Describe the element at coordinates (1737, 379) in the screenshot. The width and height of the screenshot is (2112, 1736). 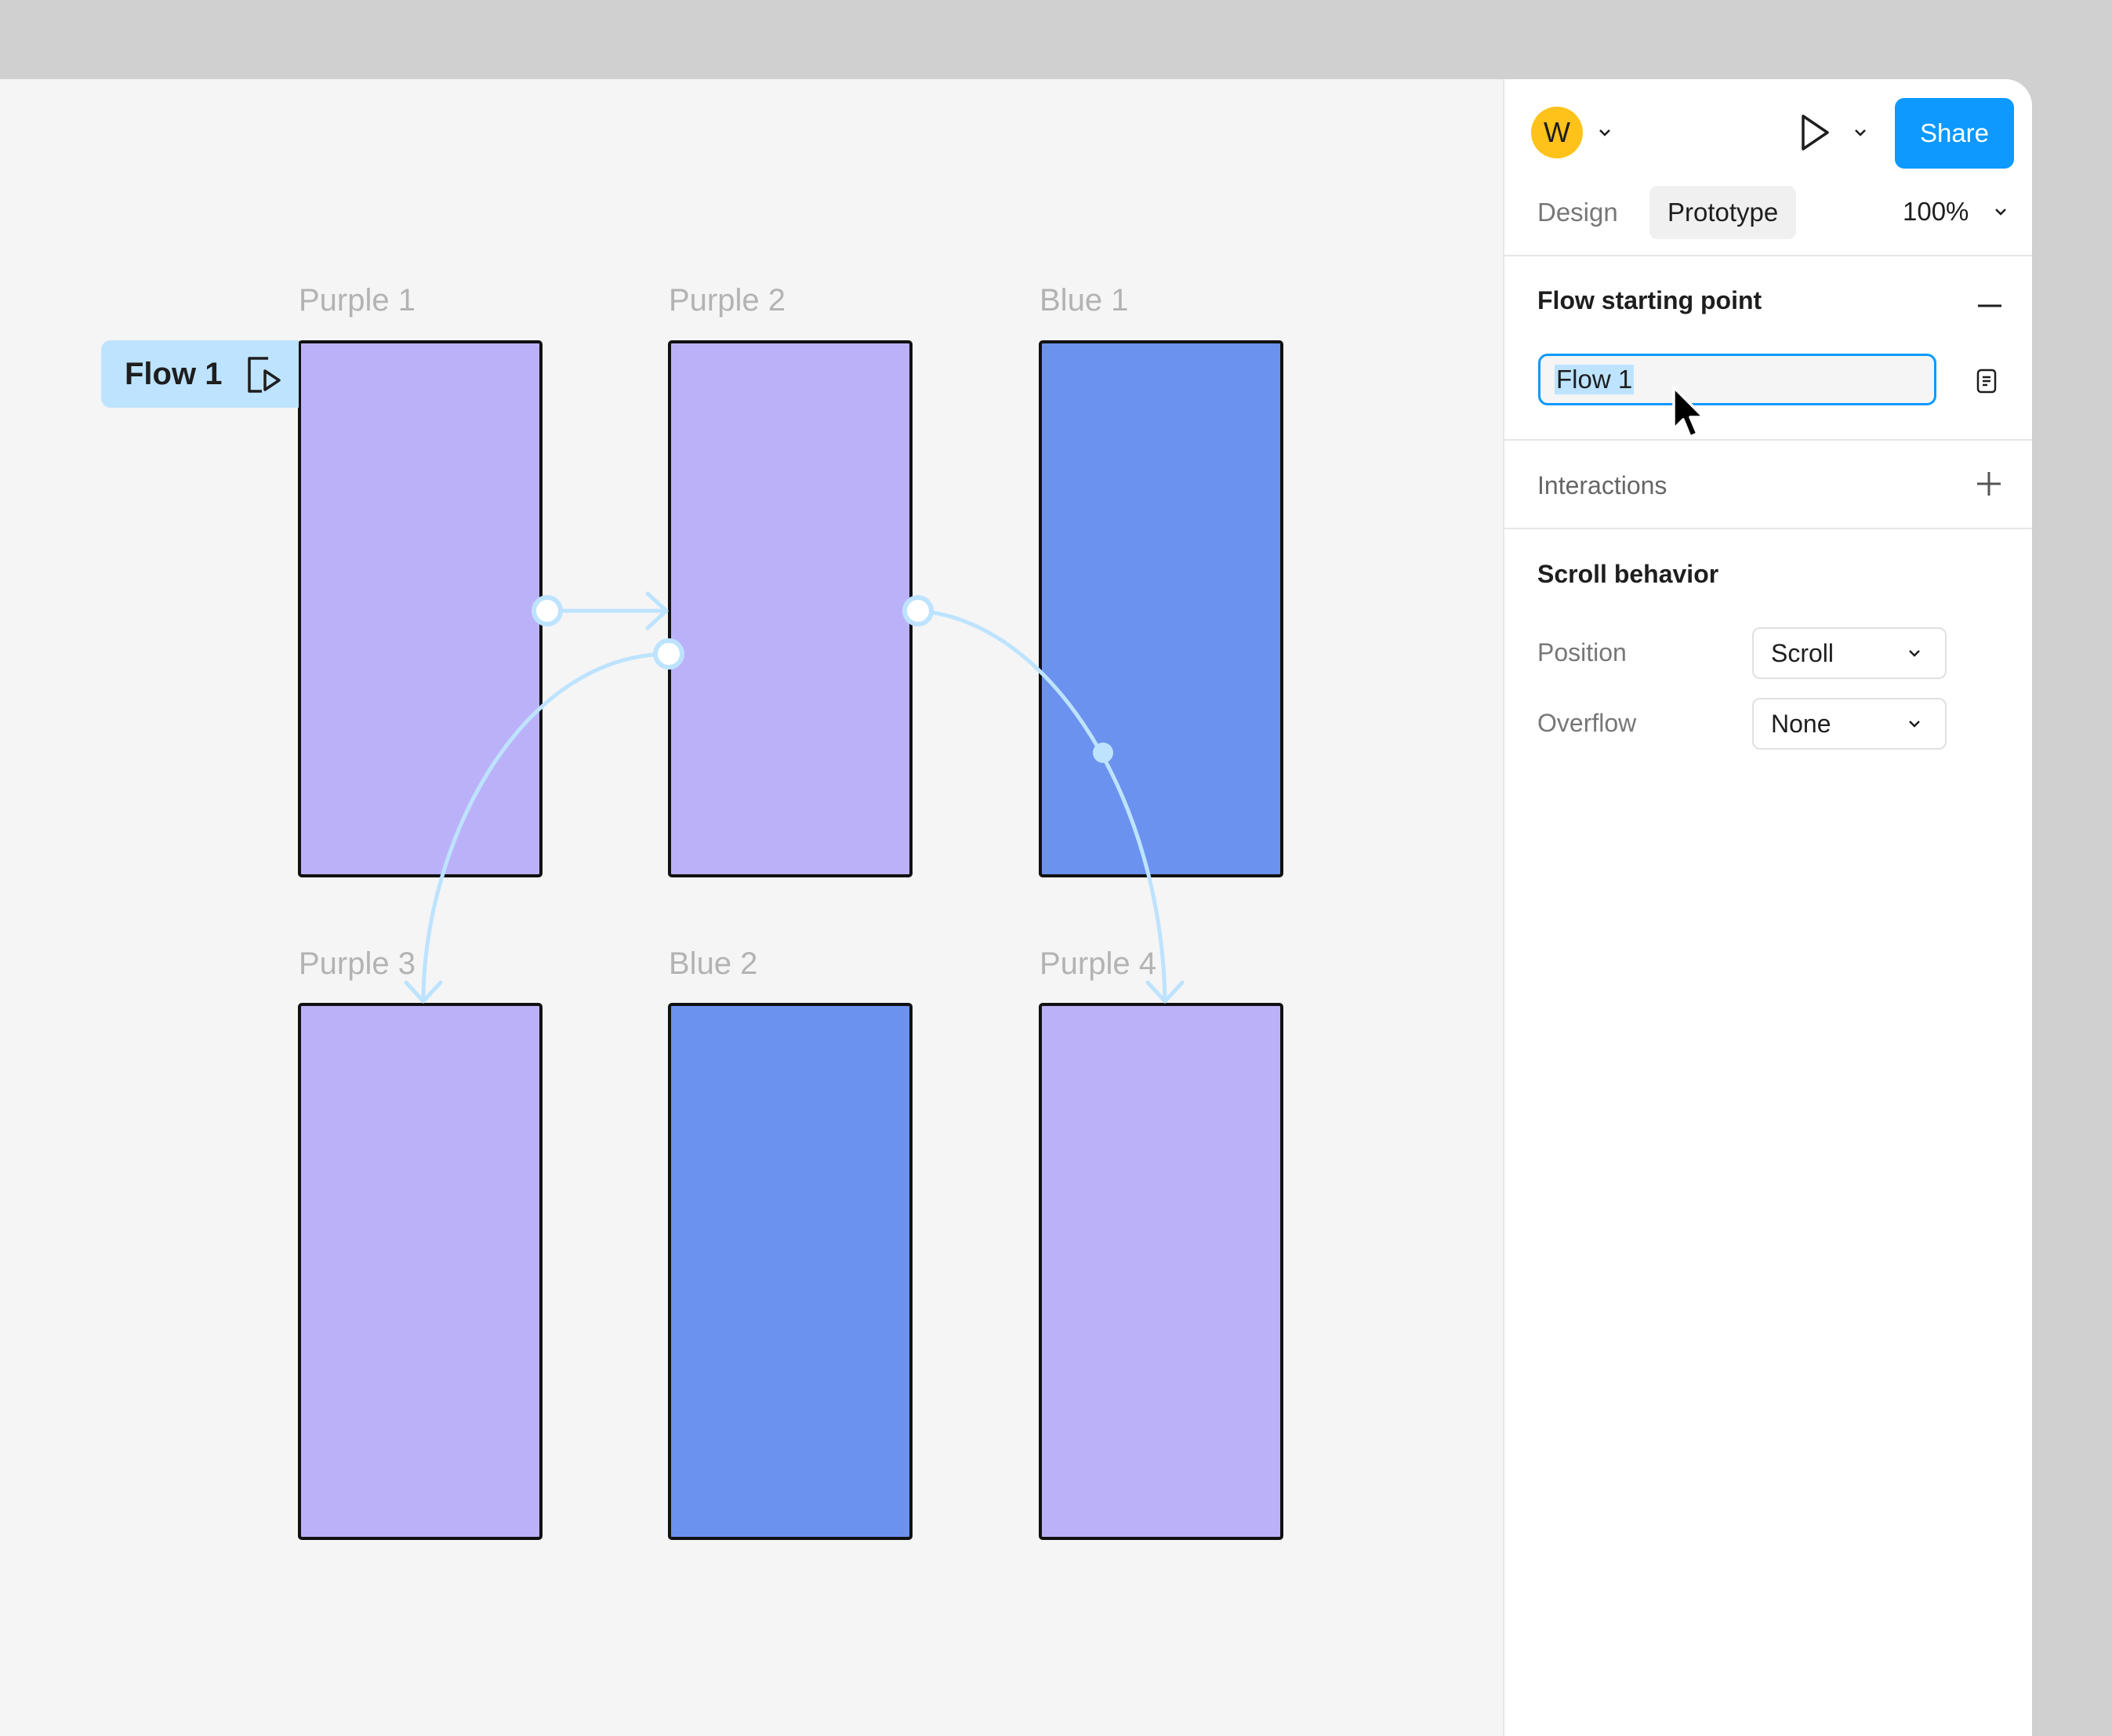
I see `flow-name-input: Flow 1` at that location.